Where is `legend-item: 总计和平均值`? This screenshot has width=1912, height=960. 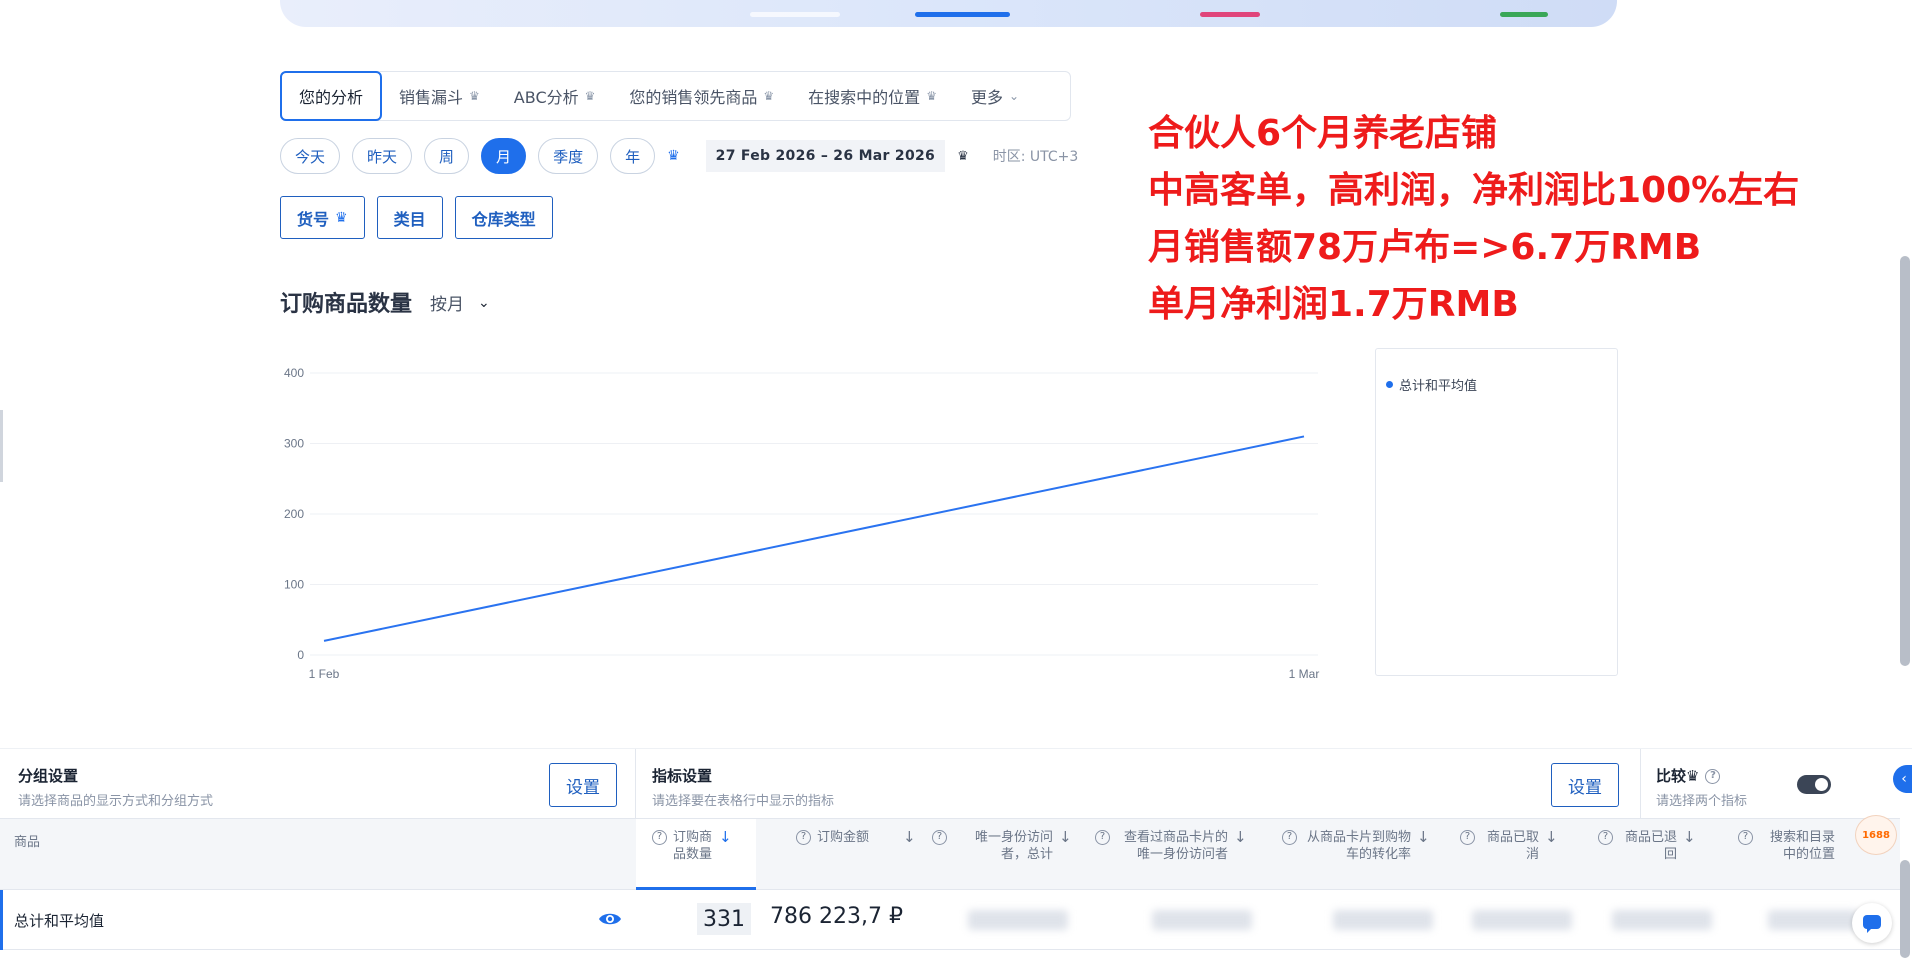
legend-item: 总计和平均值 is located at coordinates (1431, 384).